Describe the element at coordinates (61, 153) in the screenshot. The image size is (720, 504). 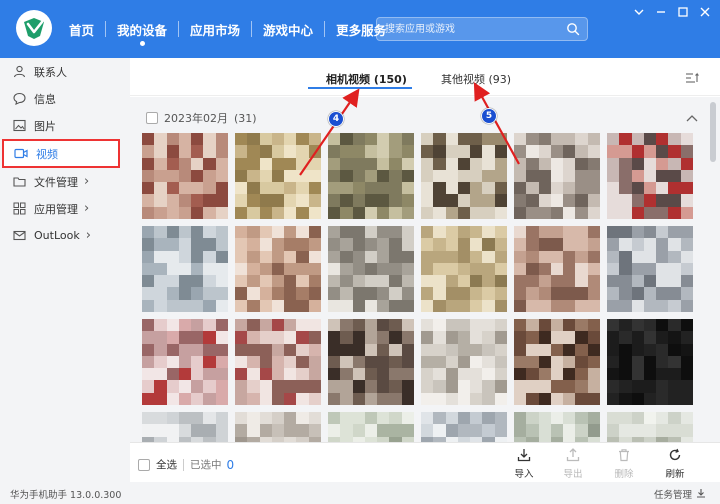
I see `sidebar-item-videos: 视频` at that location.